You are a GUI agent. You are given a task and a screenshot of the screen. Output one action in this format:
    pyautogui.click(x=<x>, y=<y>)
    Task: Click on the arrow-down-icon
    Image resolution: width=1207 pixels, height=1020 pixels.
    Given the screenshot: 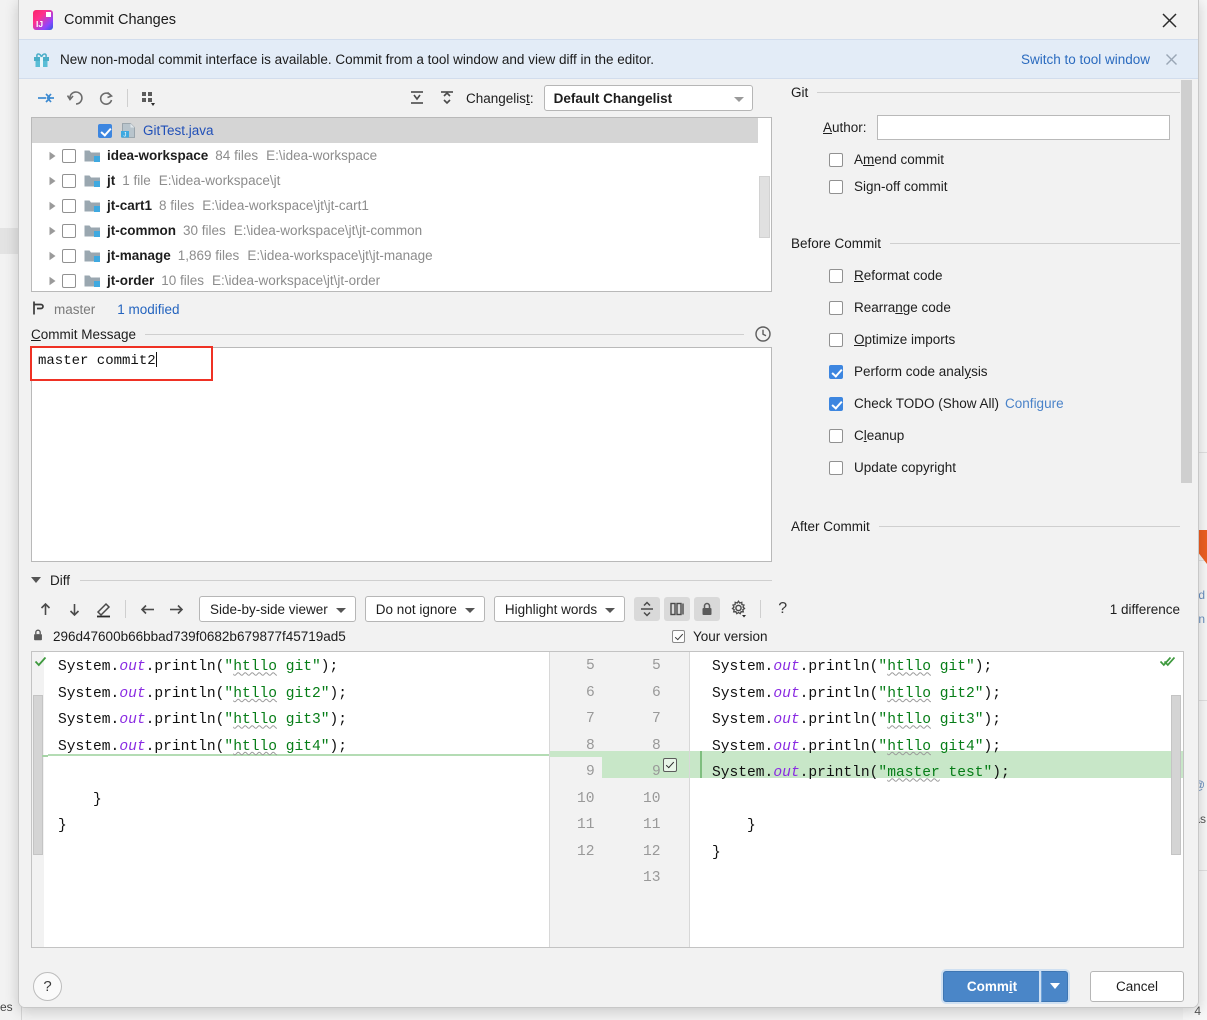 What is the action you would take?
    pyautogui.click(x=74, y=609)
    